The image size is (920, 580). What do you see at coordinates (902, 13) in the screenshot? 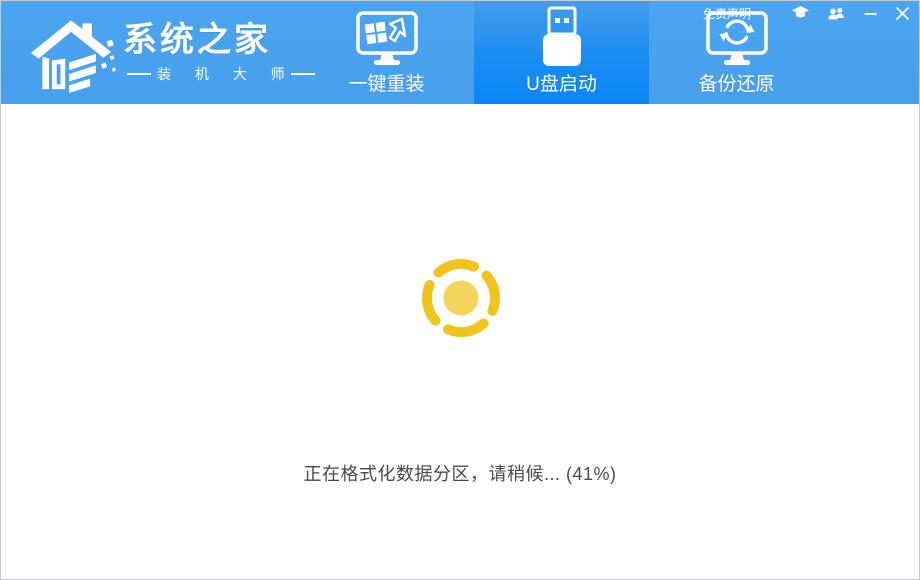
I see `close-icon` at bounding box center [902, 13].